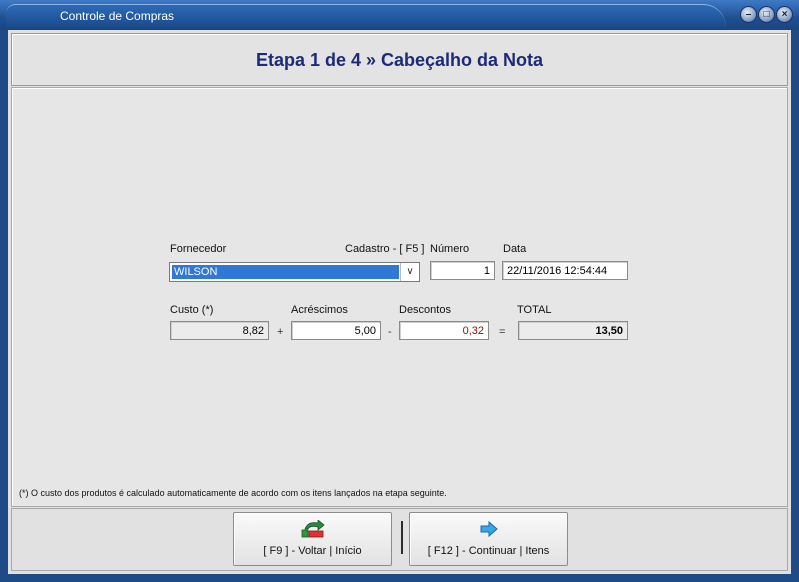  What do you see at coordinates (409, 272) in the screenshot?
I see `chevron-down-icon: ∨` at bounding box center [409, 272].